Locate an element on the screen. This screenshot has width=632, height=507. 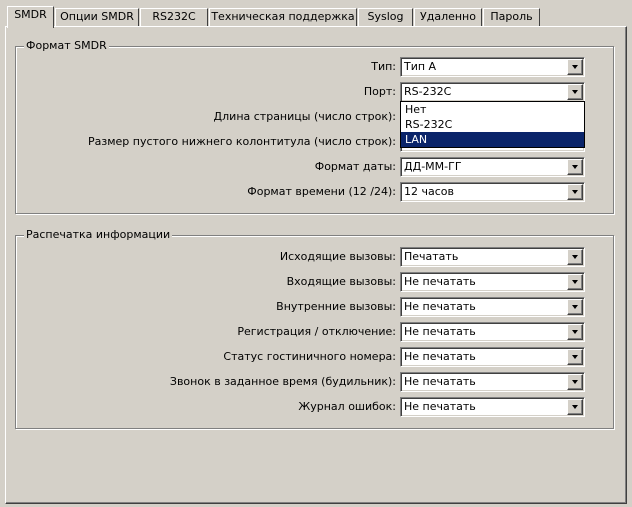
group-title: Распечатка информации is located at coordinates (98, 235).